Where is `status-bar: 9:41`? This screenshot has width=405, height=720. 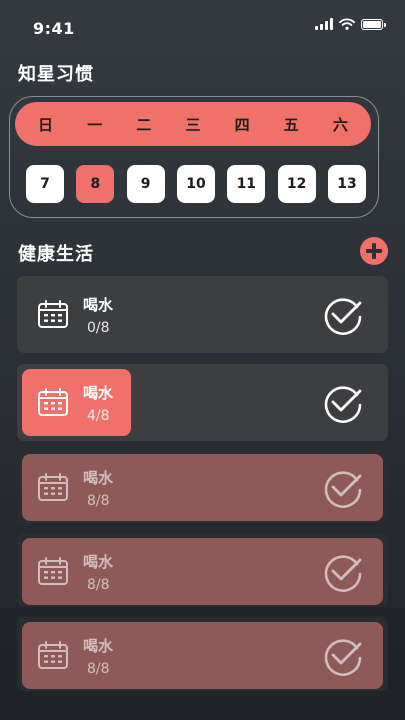
status-bar: 9:41 is located at coordinates (202, 25).